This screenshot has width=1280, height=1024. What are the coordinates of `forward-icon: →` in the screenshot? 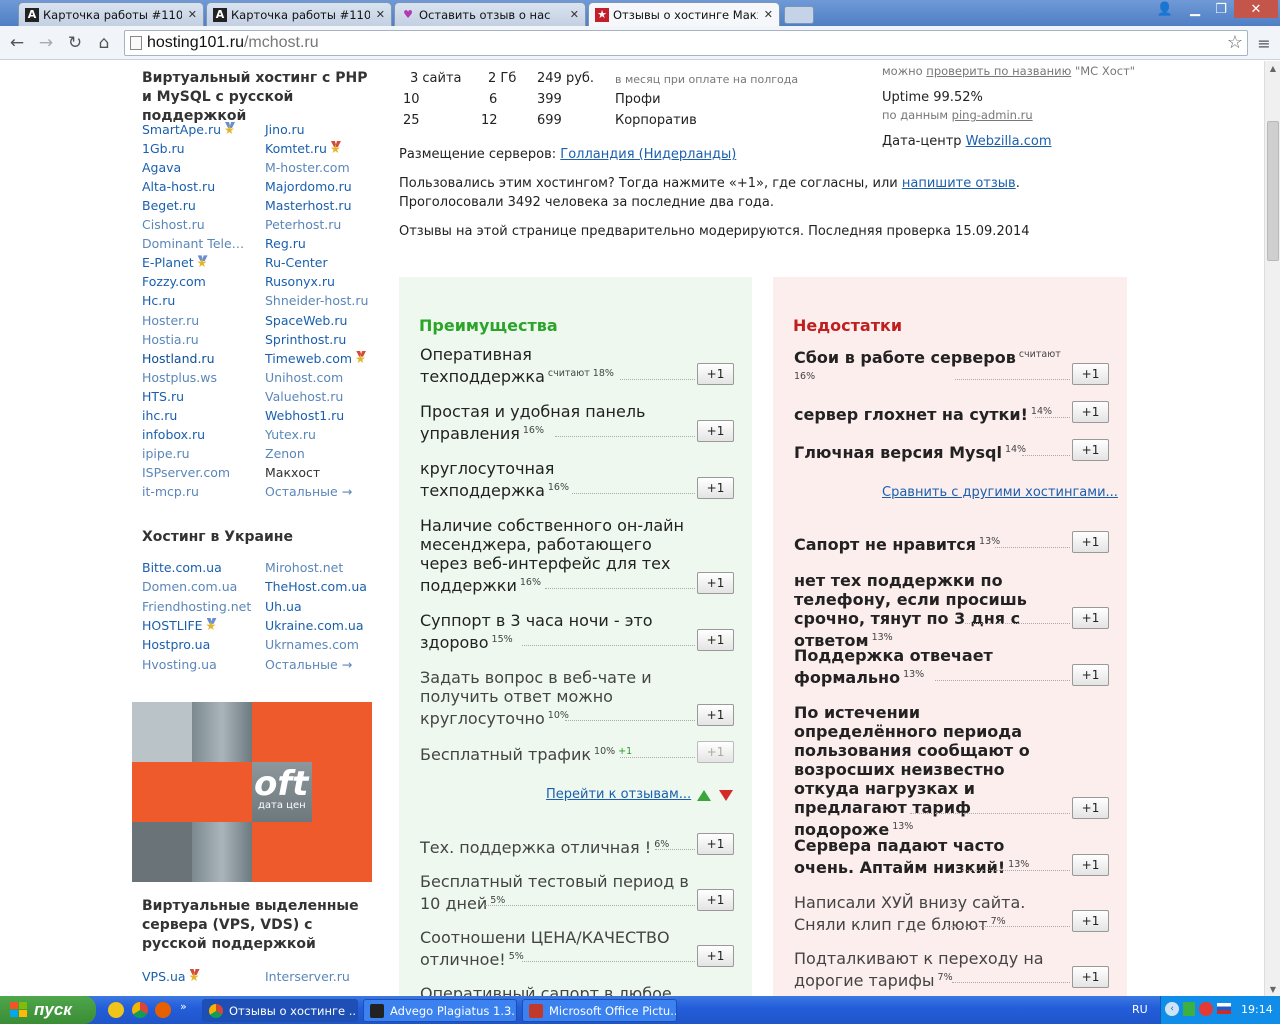 It's located at (46, 43).